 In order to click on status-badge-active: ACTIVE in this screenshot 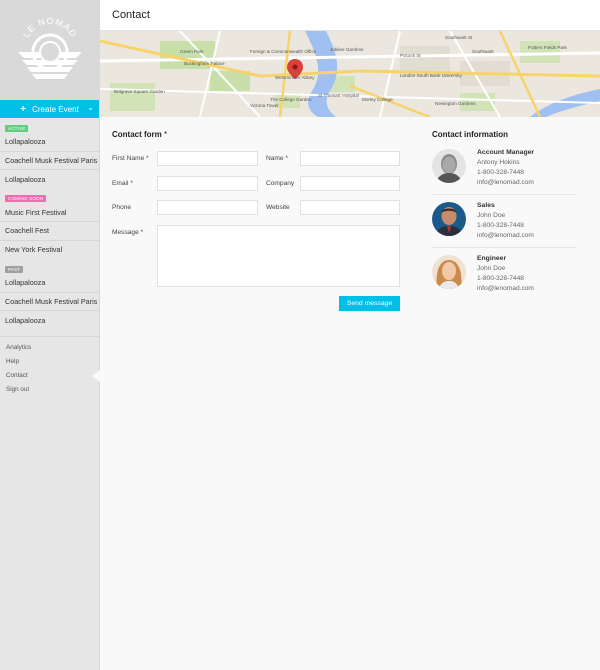, I will do `click(17, 128)`.